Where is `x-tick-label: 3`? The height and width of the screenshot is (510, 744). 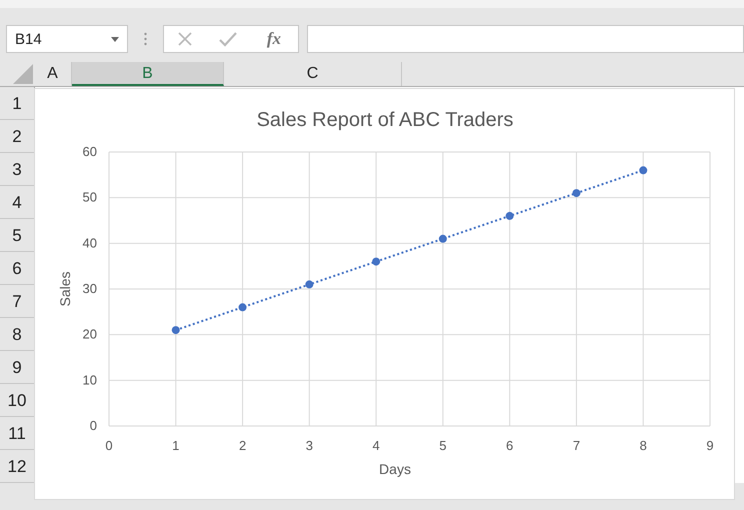
x-tick-label: 3 is located at coordinates (309, 445).